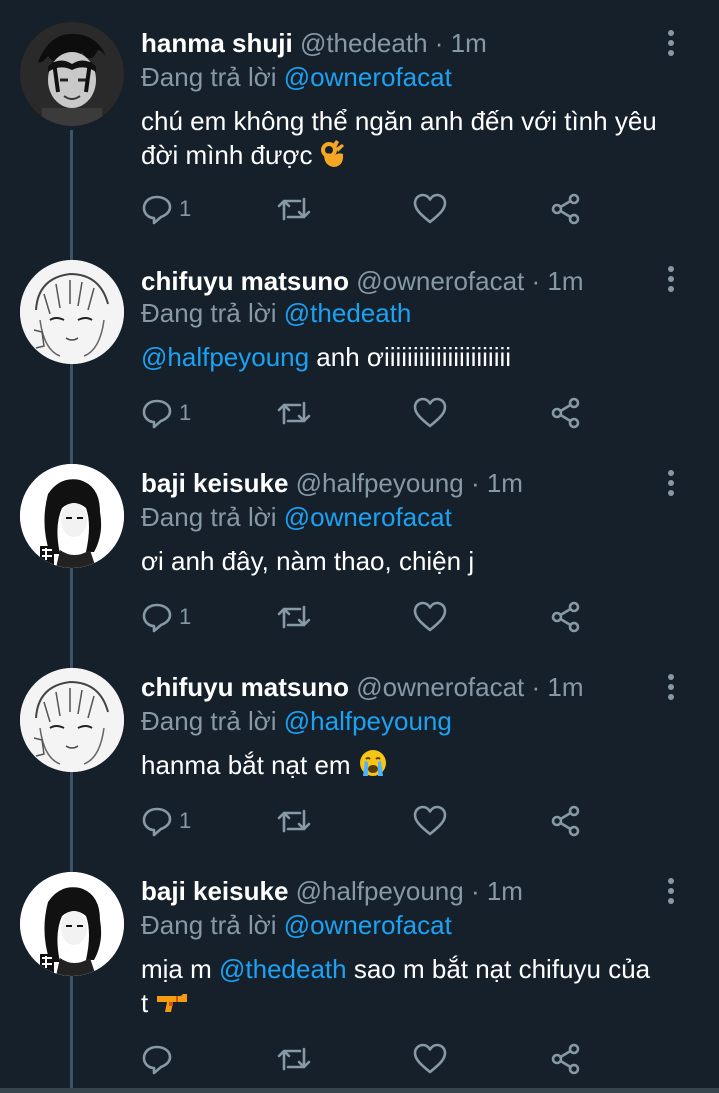 The width and height of the screenshot is (719, 1093). I want to click on crying-face-emoji, so click(373, 767).